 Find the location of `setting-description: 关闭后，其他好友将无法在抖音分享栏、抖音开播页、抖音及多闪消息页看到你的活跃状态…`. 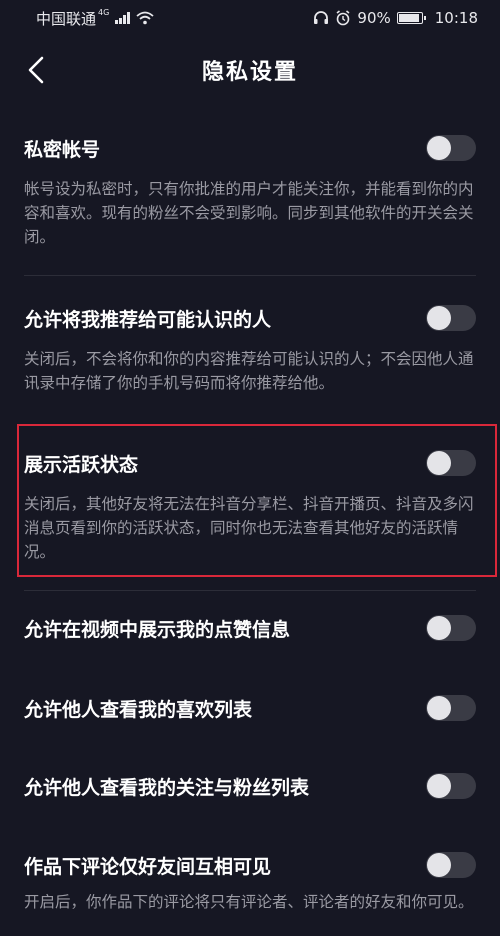

setting-description: 关闭后，其他好友将无法在抖音分享栏、抖音开播页、抖音及多闪消息页看到你的活跃状态… is located at coordinates (249, 528).